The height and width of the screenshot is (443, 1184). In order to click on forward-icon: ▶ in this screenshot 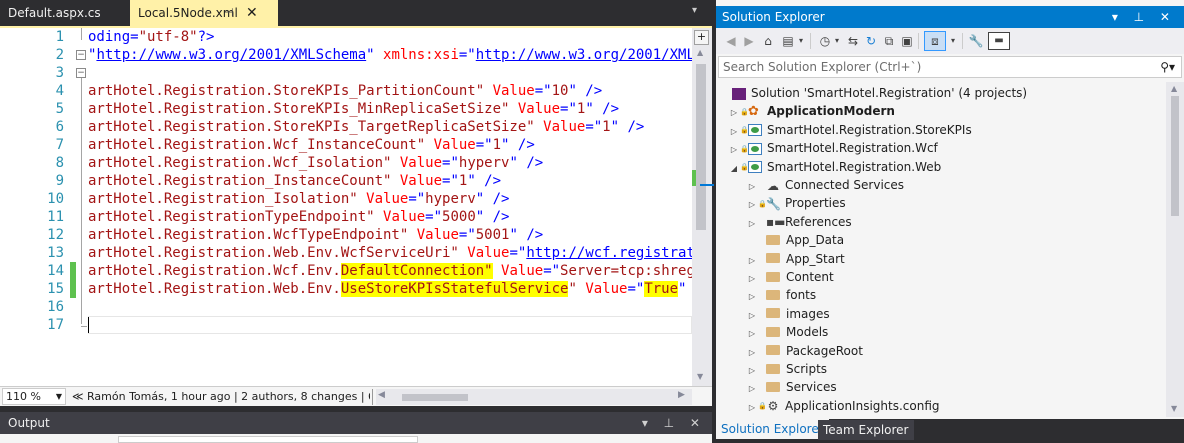, I will do `click(749, 41)`.